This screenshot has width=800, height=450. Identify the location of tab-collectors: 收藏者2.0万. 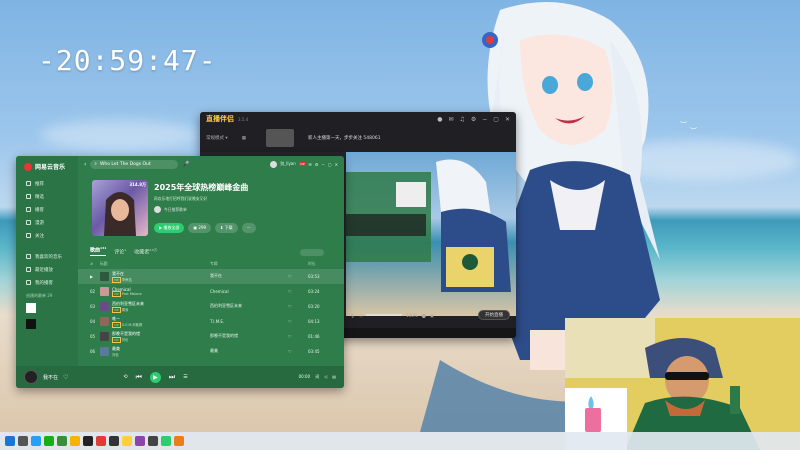
(145, 252).